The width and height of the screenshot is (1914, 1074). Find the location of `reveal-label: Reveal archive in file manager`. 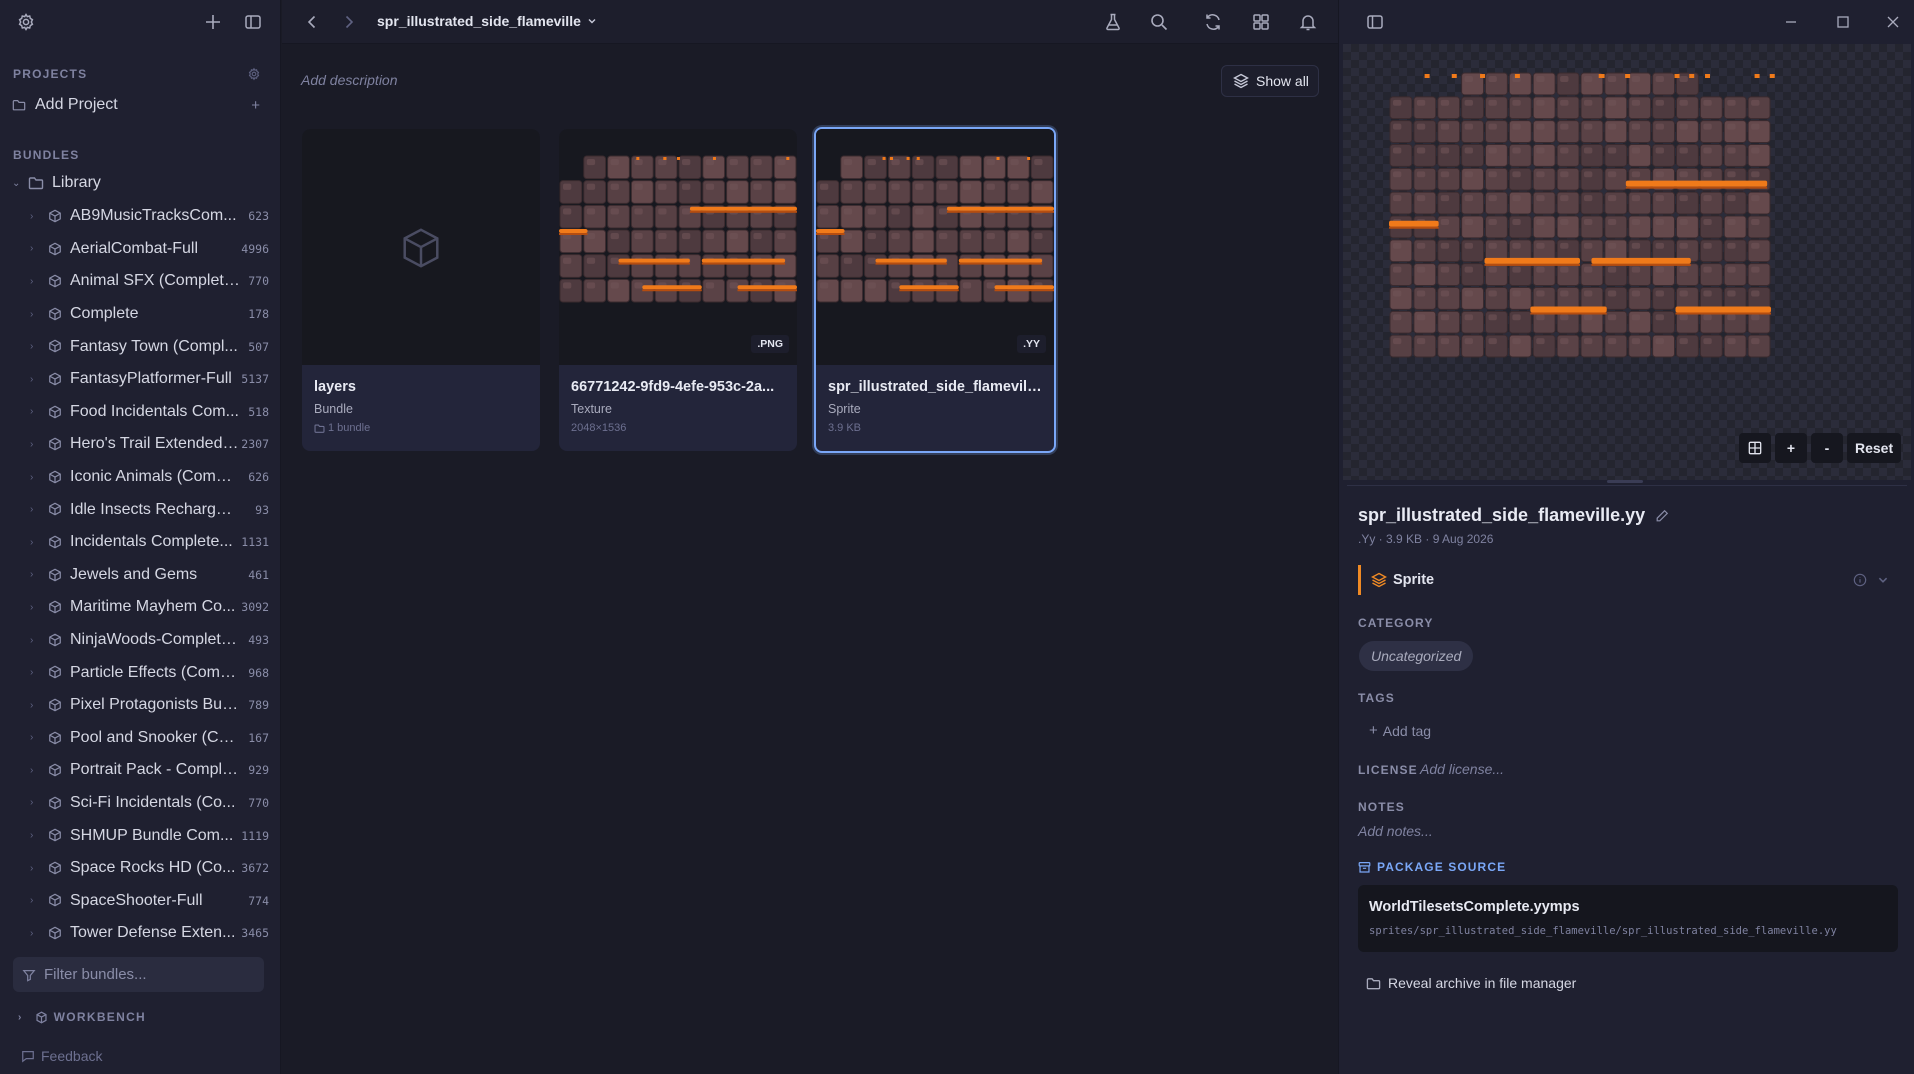

reveal-label: Reveal archive in file manager is located at coordinates (1482, 983).